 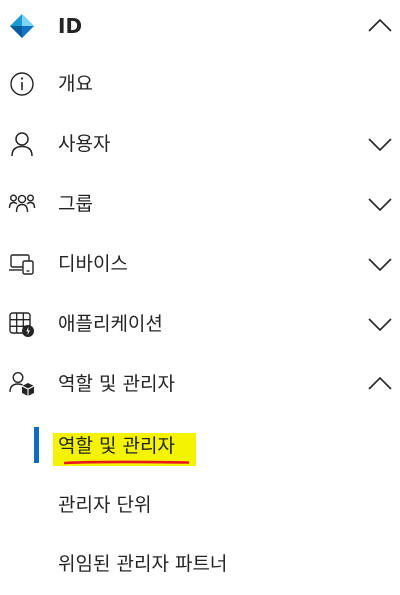 What do you see at coordinates (22, 384) in the screenshot?
I see `person-roles-icon` at bounding box center [22, 384].